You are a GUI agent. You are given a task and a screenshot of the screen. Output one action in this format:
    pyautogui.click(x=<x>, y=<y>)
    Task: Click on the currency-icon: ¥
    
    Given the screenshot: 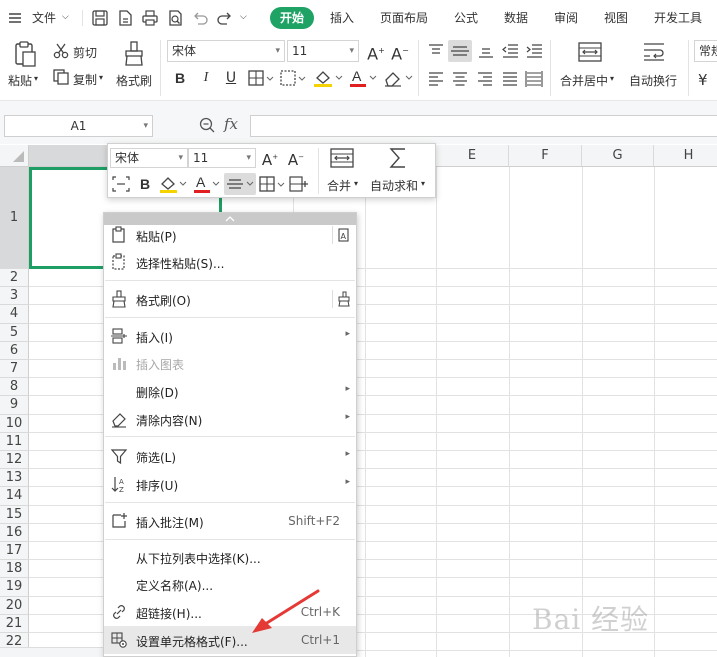 What is the action you would take?
    pyautogui.click(x=703, y=80)
    